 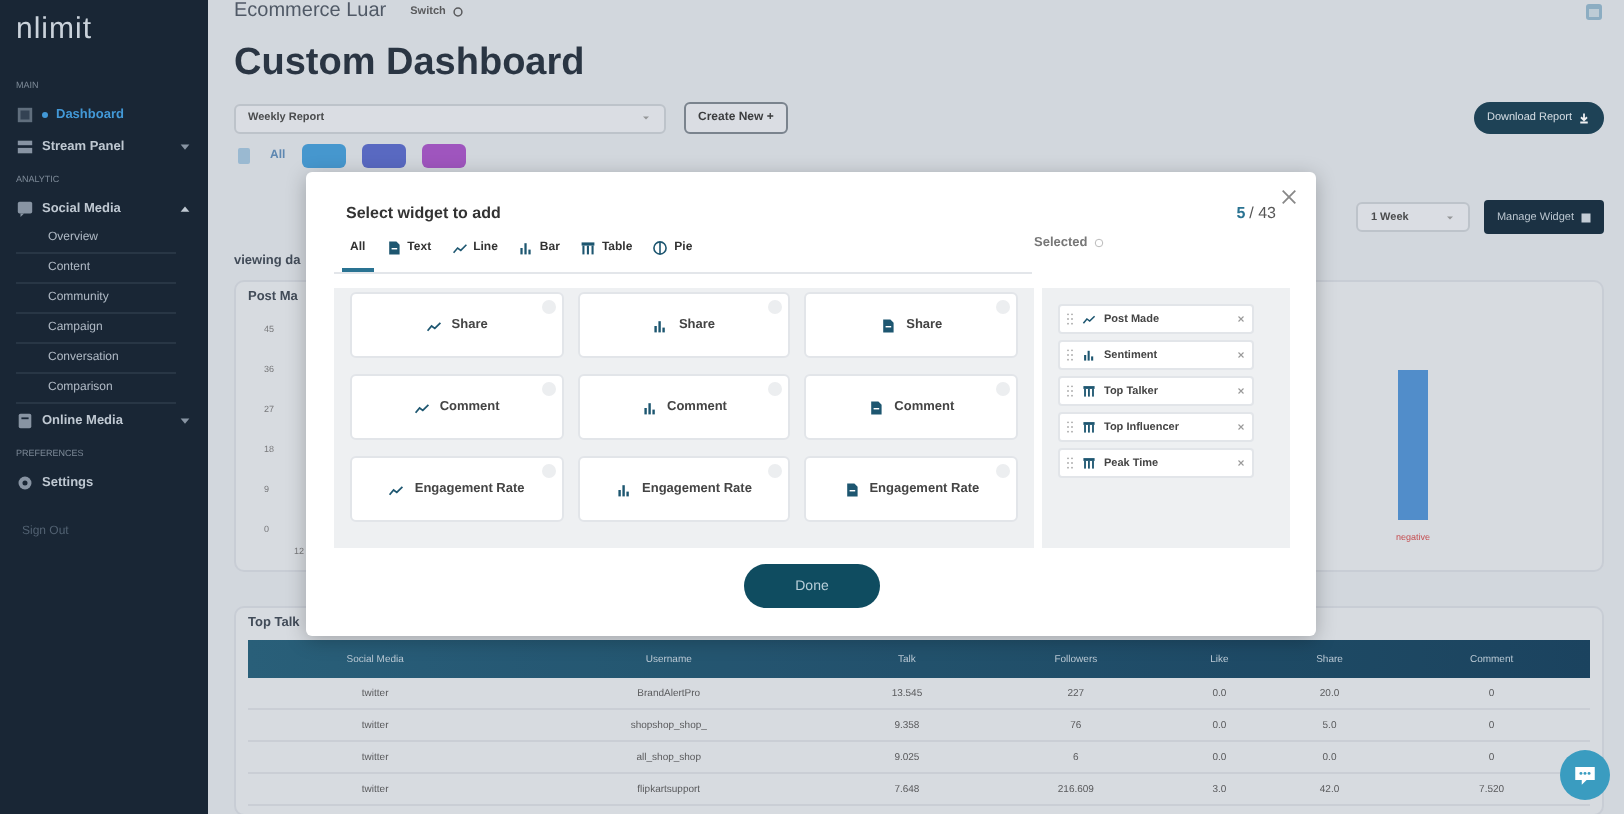 I want to click on dialog-title: Select widget to add, so click(x=423, y=213).